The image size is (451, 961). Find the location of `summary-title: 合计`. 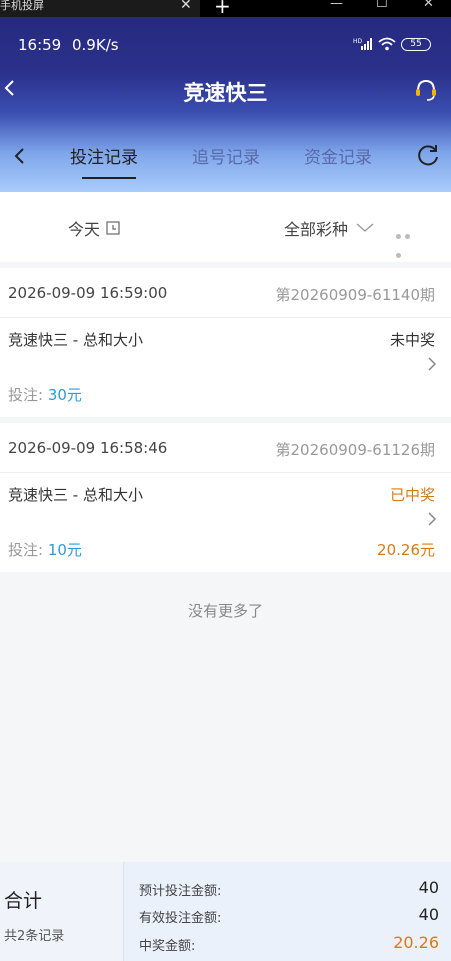

summary-title: 合计 is located at coordinates (23, 901).